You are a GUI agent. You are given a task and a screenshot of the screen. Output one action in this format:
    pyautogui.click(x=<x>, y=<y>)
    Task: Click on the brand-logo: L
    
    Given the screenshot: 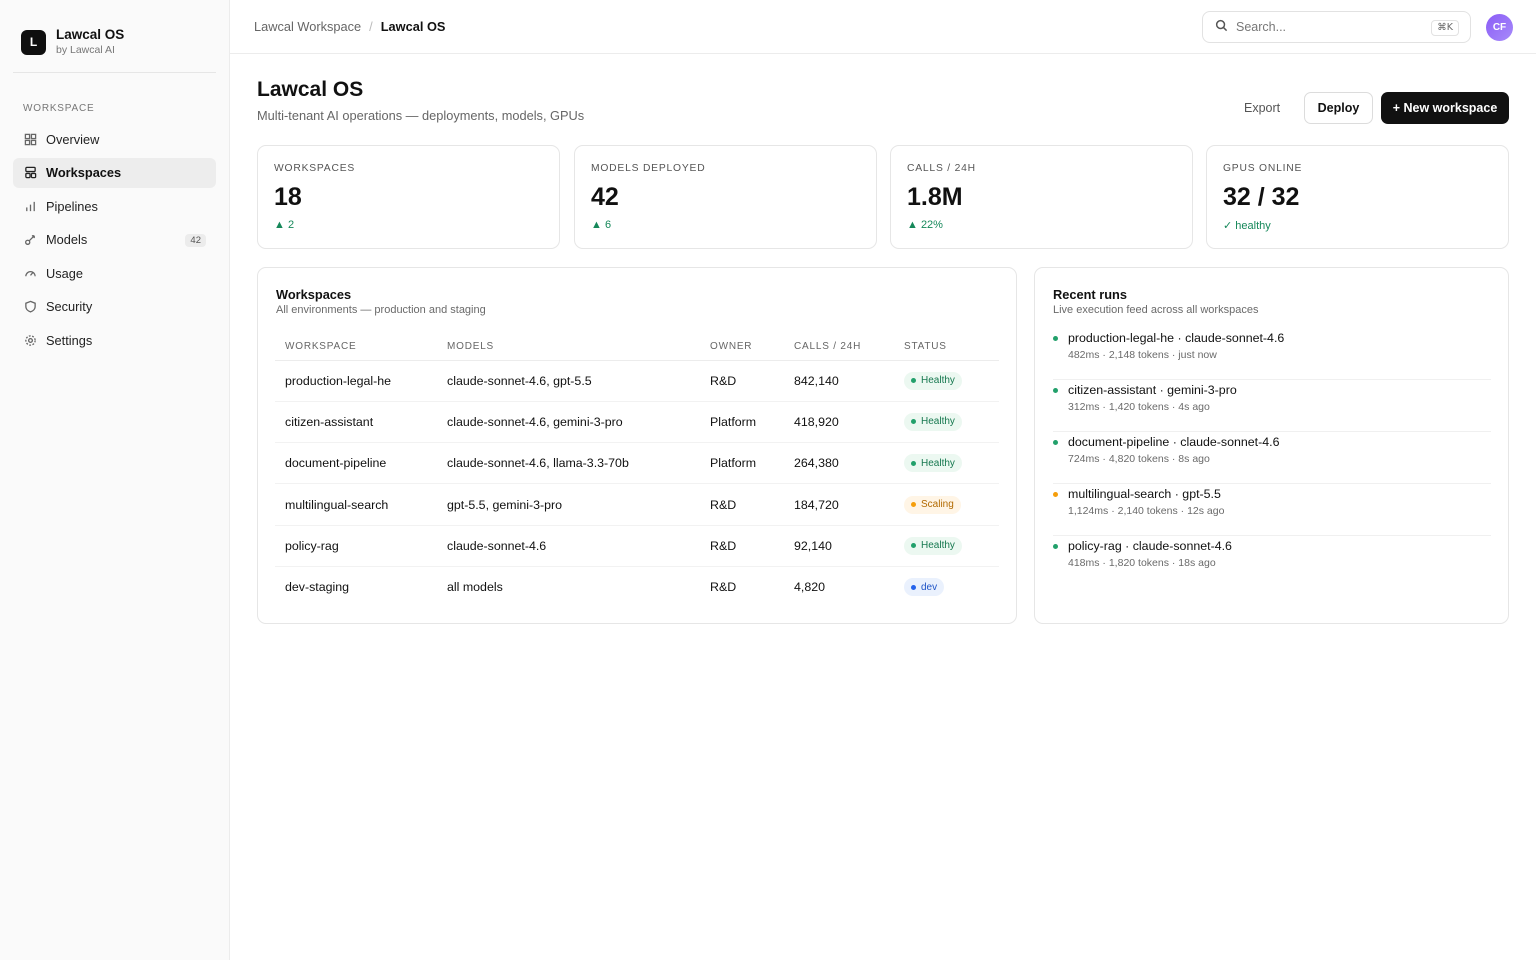 What is the action you would take?
    pyautogui.click(x=33, y=42)
    